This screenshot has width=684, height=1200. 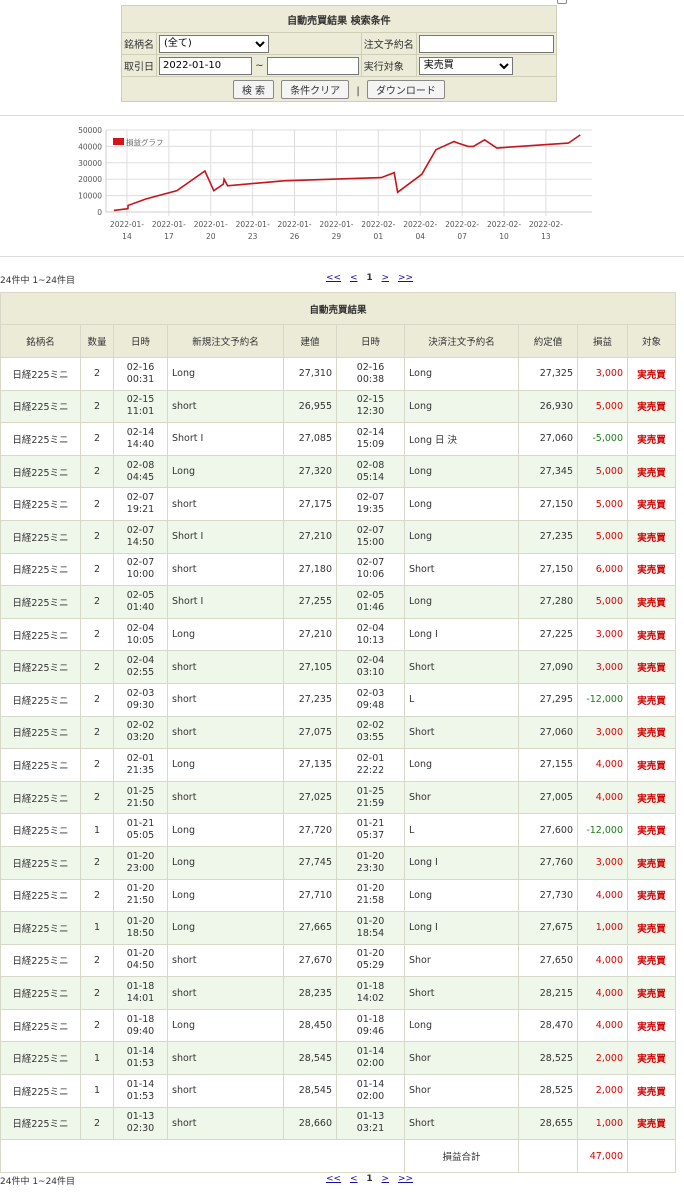 I want to click on close-date: 02-08, so click(x=370, y=465).